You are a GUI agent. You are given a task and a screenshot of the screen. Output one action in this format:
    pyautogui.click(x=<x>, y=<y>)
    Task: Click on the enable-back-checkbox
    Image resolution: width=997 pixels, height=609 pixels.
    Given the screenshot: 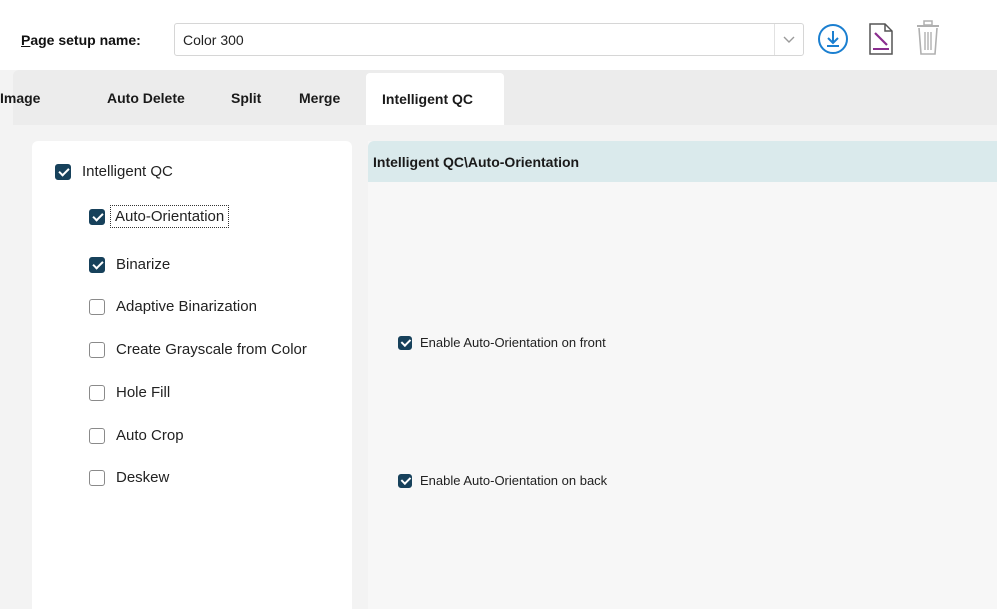 What is the action you would take?
    pyautogui.click(x=405, y=480)
    